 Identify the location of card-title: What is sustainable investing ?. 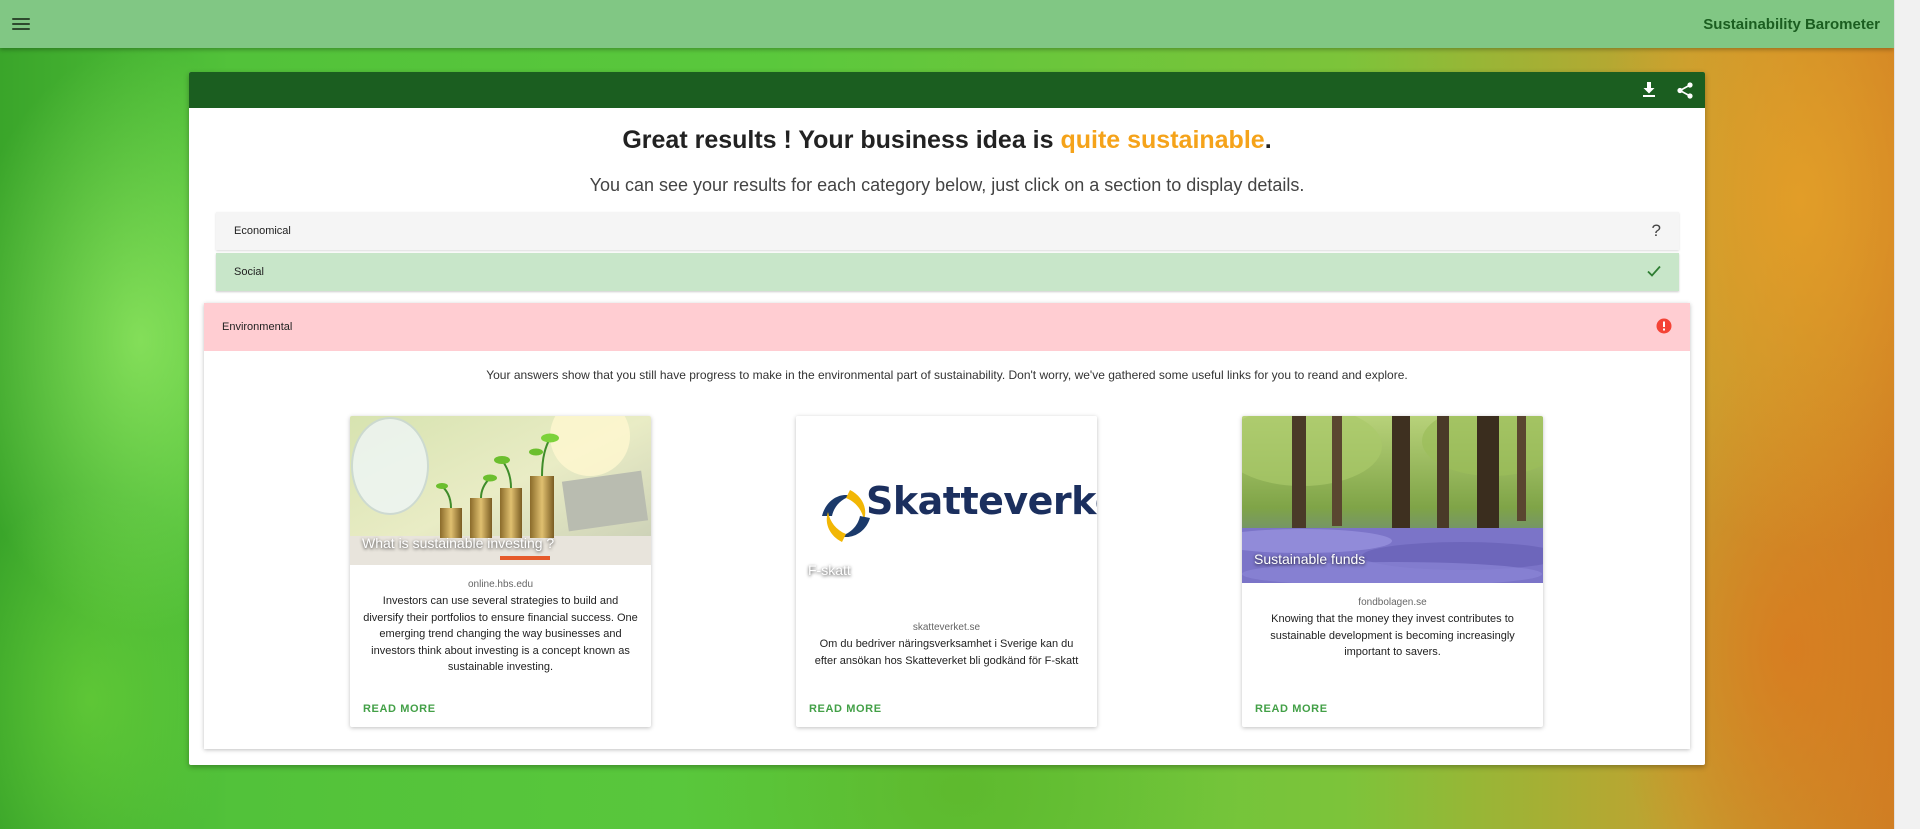
(458, 543).